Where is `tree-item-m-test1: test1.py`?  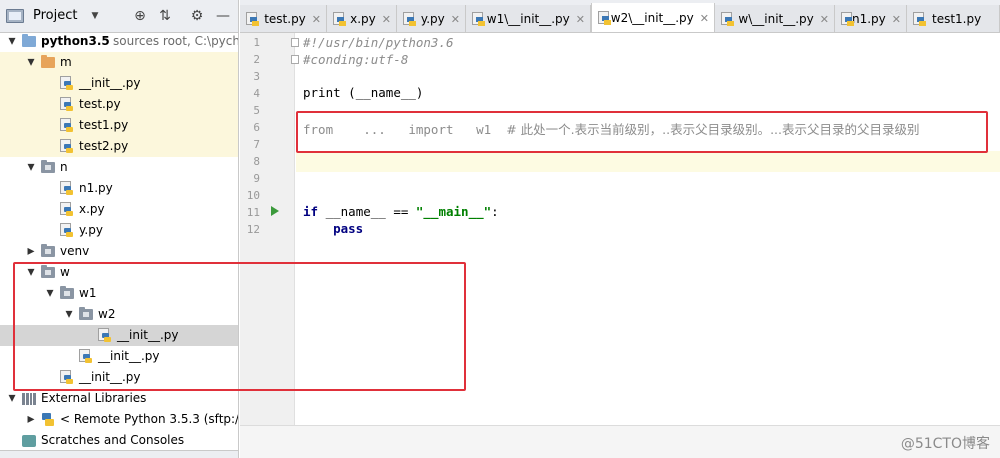
tree-item-m-test1: test1.py is located at coordinates (119, 125).